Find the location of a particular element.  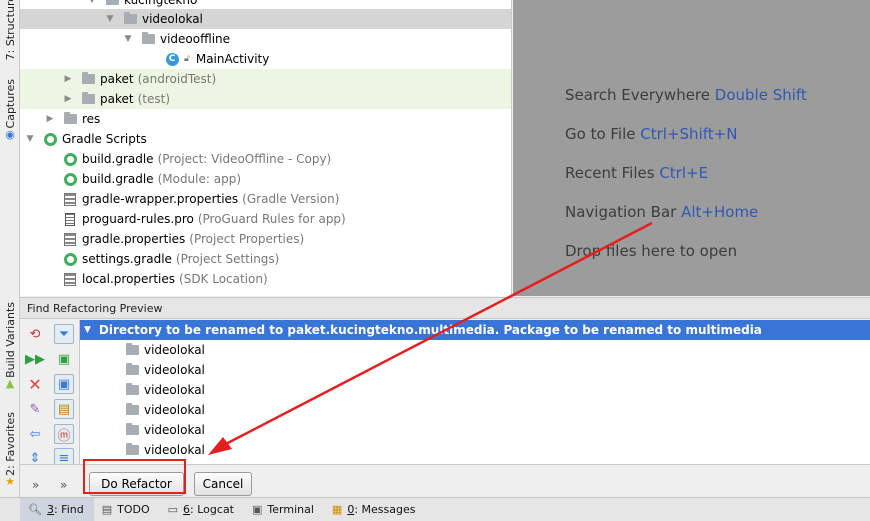

group-by-method-icon: ⓜ is located at coordinates (64, 434).